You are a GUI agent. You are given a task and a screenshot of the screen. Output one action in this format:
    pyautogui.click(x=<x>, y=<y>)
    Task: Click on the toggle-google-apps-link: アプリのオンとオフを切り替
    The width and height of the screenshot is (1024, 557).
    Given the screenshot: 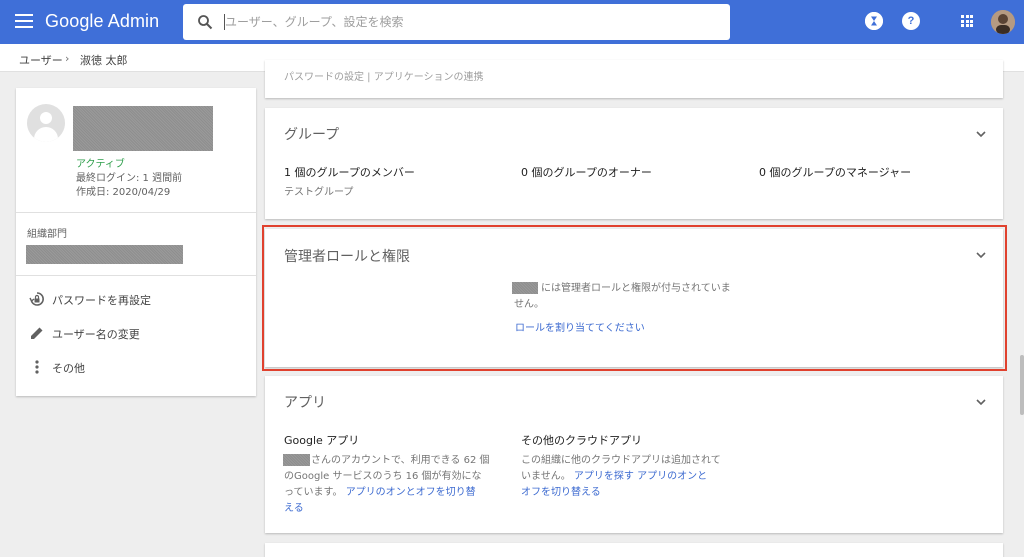 What is the action you would take?
    pyautogui.click(x=411, y=492)
    